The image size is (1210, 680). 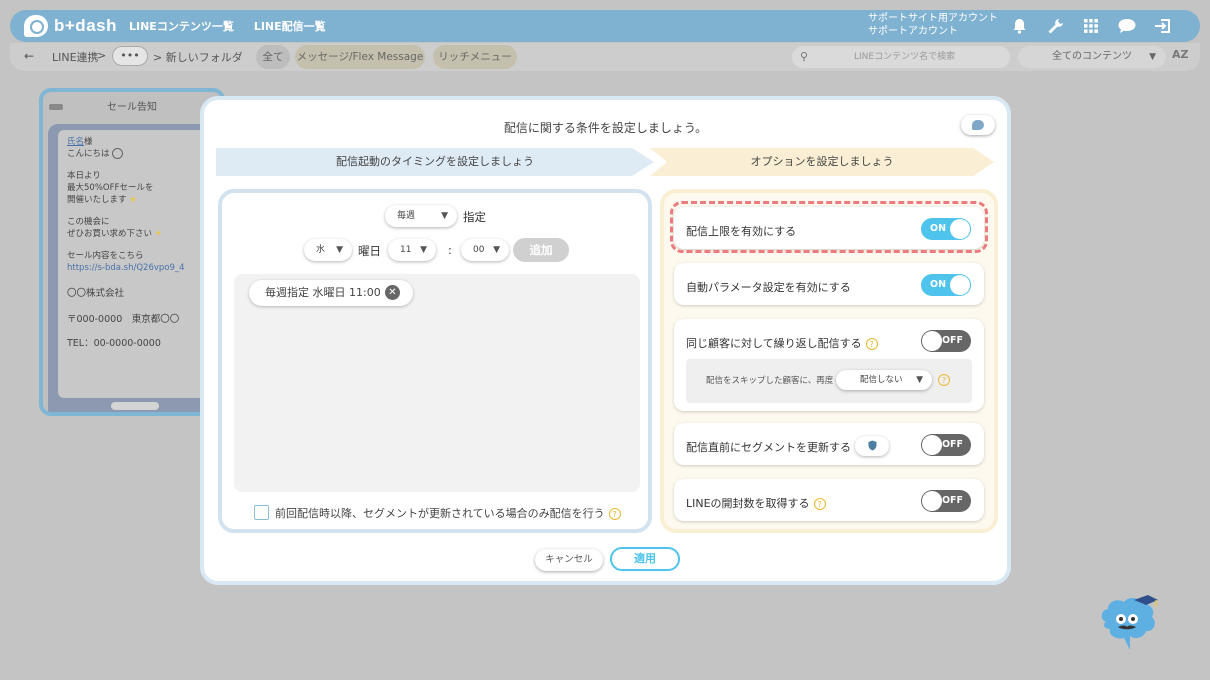 What do you see at coordinates (938, 284) in the screenshot?
I see `toggle-state: ON` at bounding box center [938, 284].